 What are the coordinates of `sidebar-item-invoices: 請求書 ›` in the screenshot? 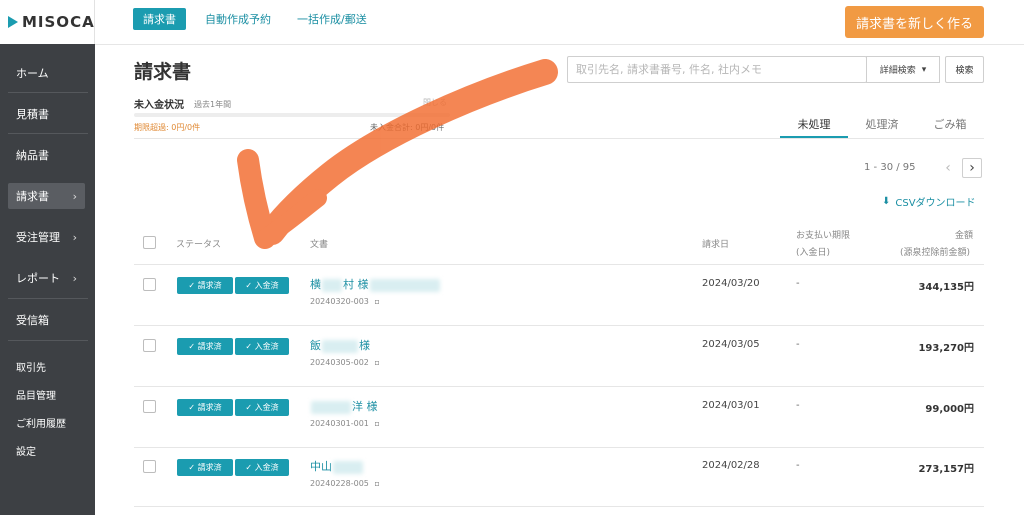 It's located at (46, 196).